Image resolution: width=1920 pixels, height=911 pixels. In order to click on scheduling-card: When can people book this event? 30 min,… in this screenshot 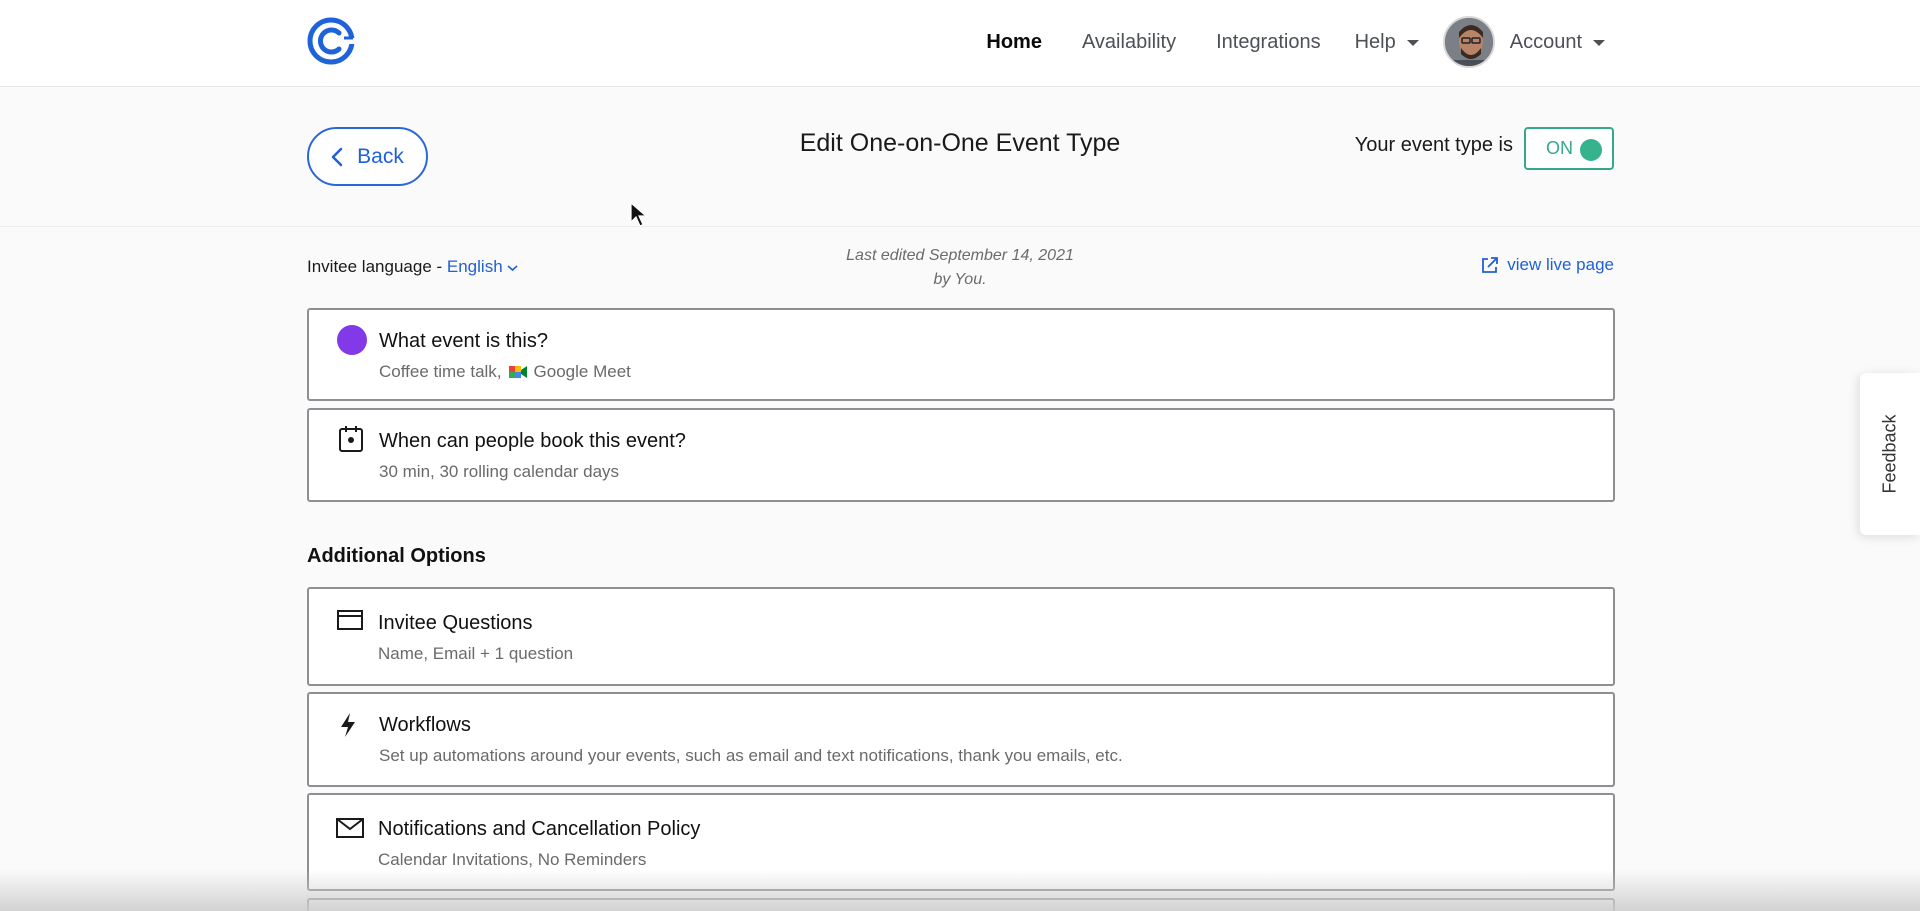, I will do `click(961, 455)`.